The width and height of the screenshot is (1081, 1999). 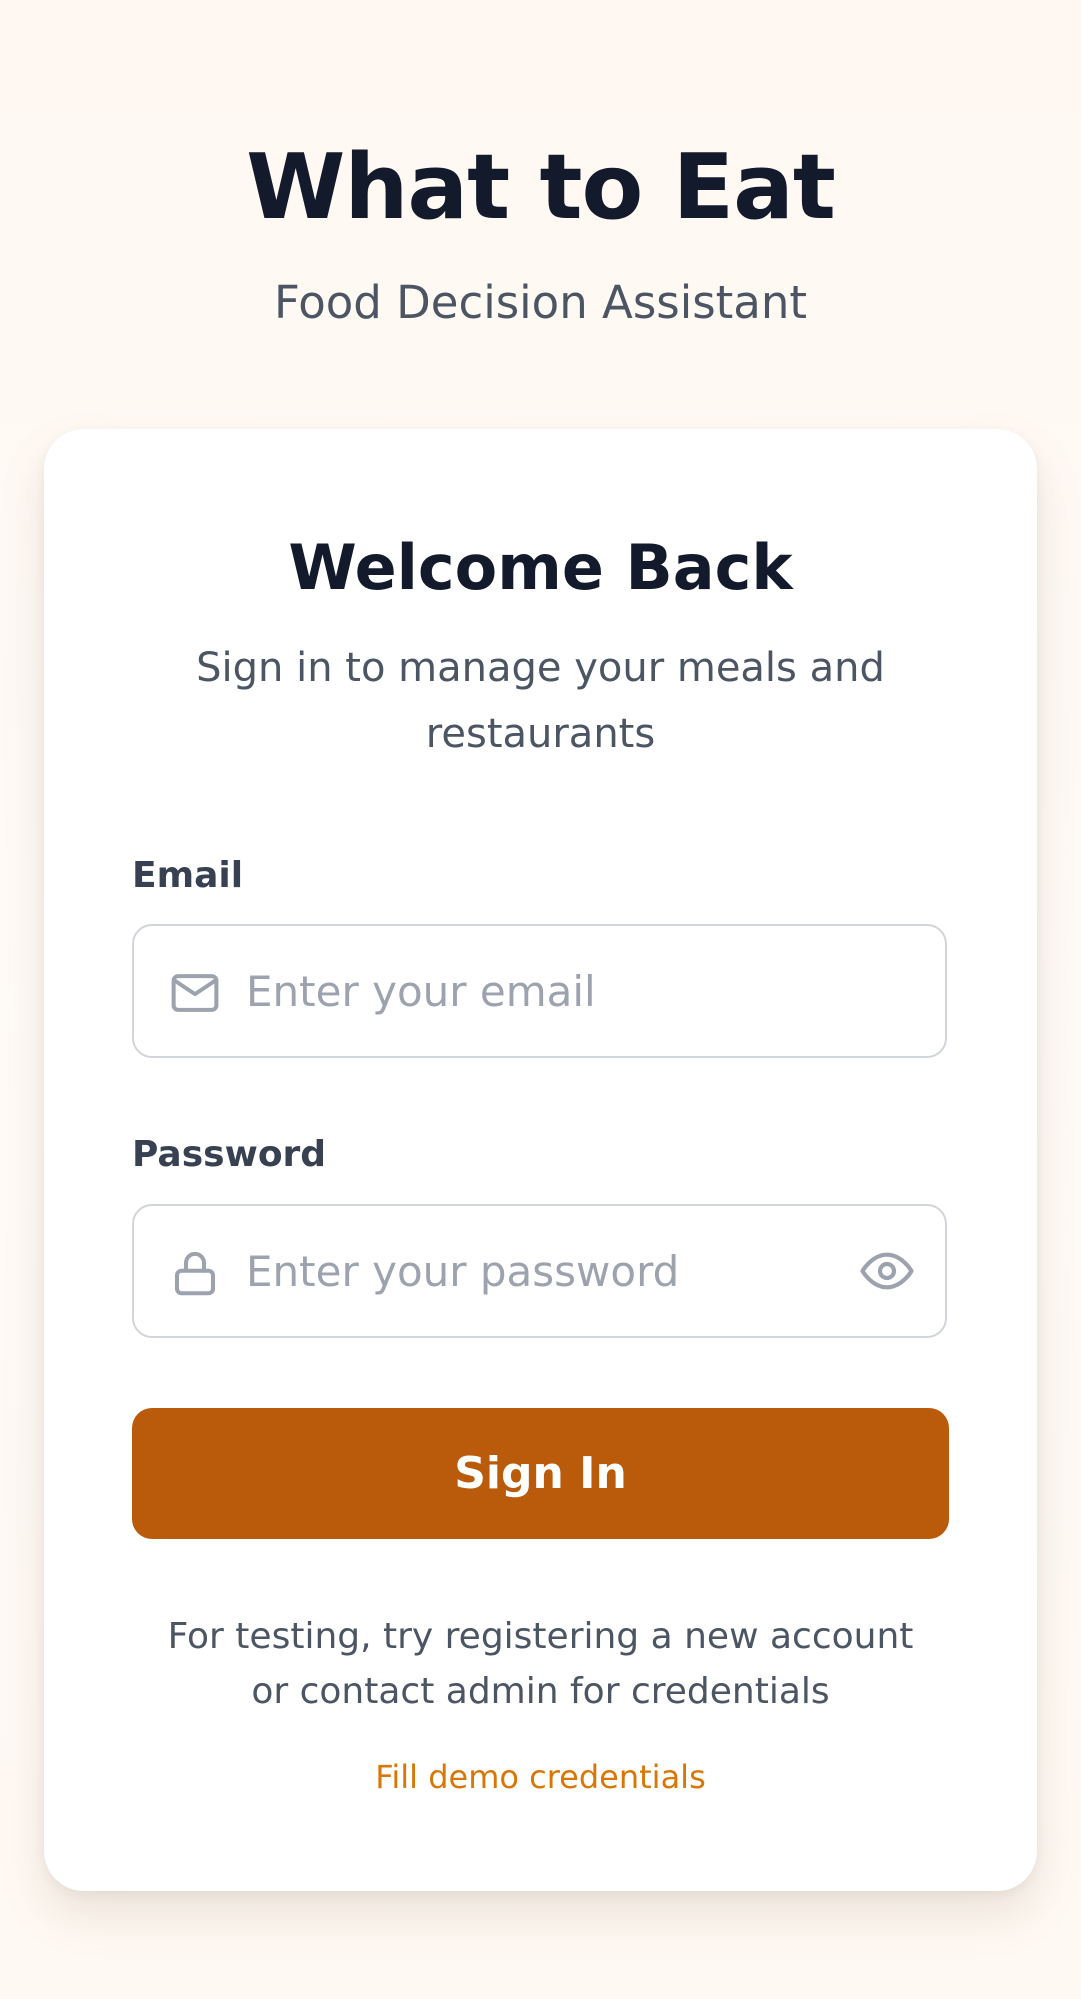 What do you see at coordinates (195, 993) in the screenshot?
I see `mail-icon` at bounding box center [195, 993].